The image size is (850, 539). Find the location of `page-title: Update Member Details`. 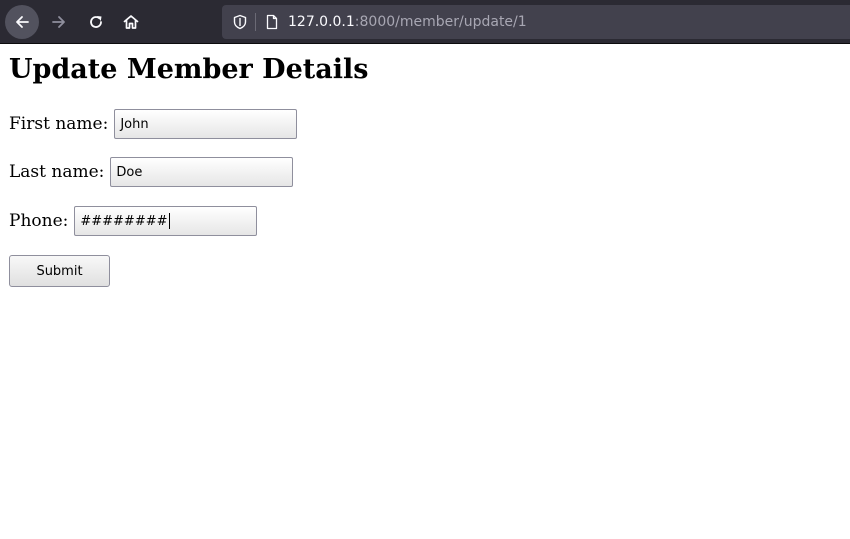

page-title: Update Member Details is located at coordinates (189, 69).